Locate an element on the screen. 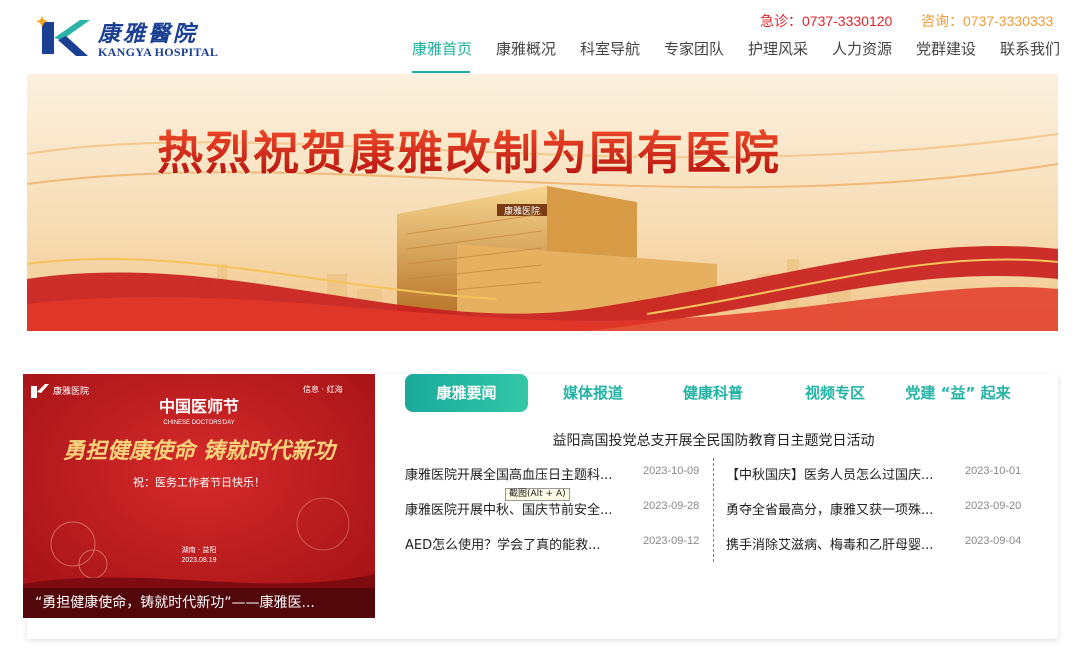  news-item: AED怎么使用？学会了真的能救... 2023-09-12 is located at coordinates (553, 544).